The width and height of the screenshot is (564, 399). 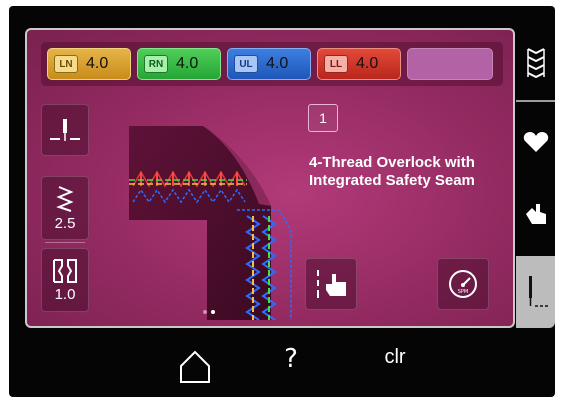 I want to click on knife-option-button, so click(x=331, y=284).